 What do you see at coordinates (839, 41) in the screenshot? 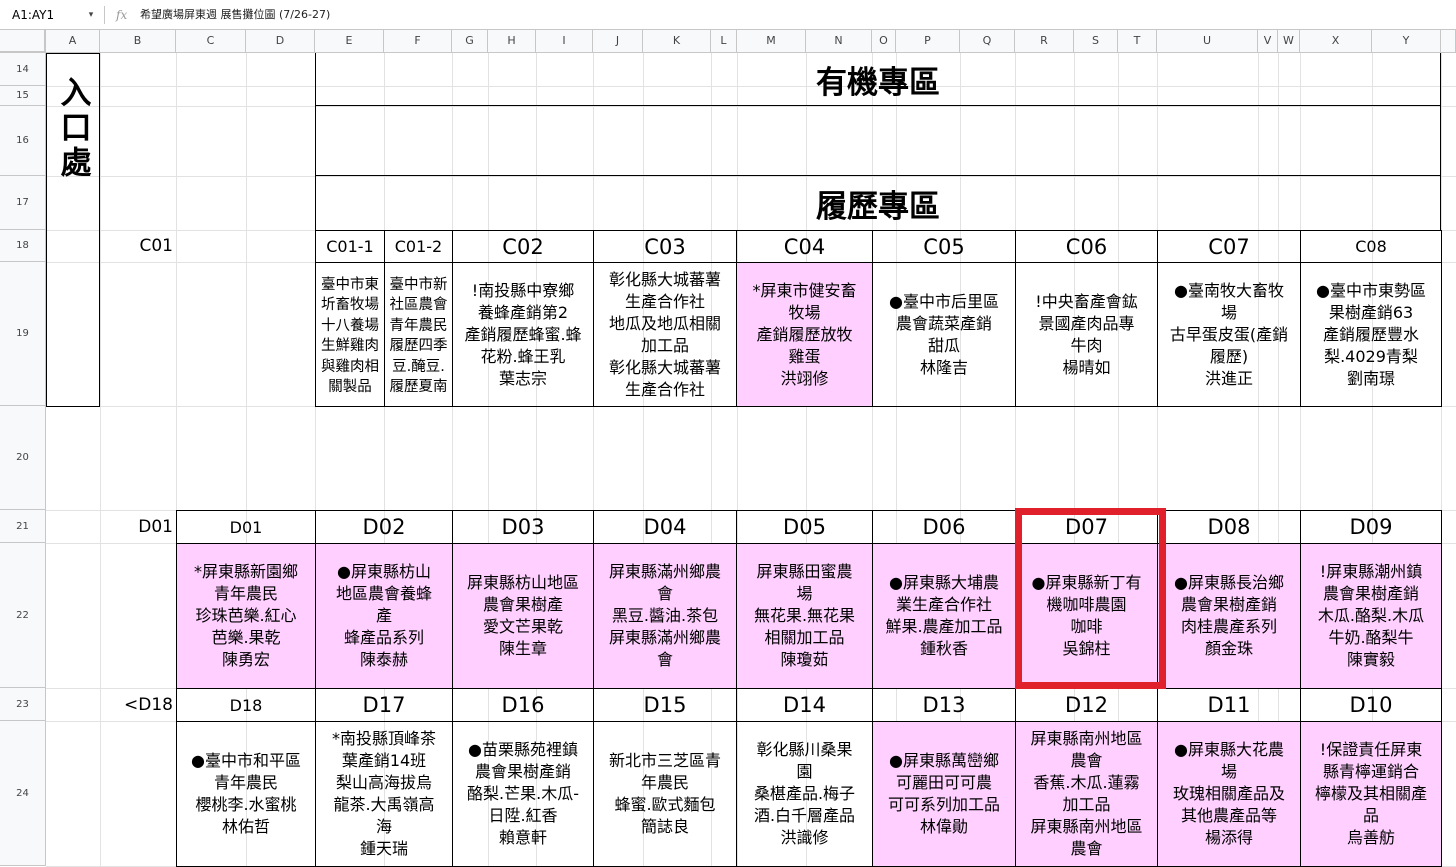
I see `column-header-n: N` at bounding box center [839, 41].